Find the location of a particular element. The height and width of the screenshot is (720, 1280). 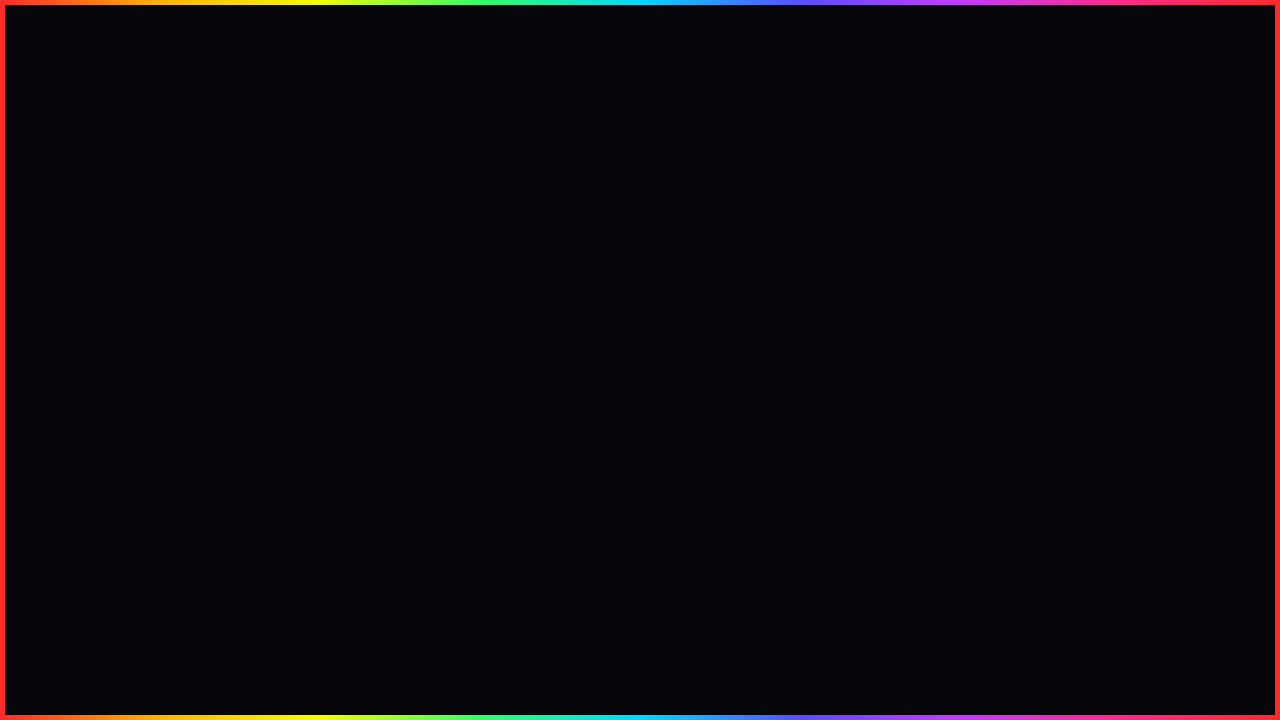

chat-message: ◕ jpfunnyboy dead ahh 😭 😭 is located at coordinates (1049, 174).